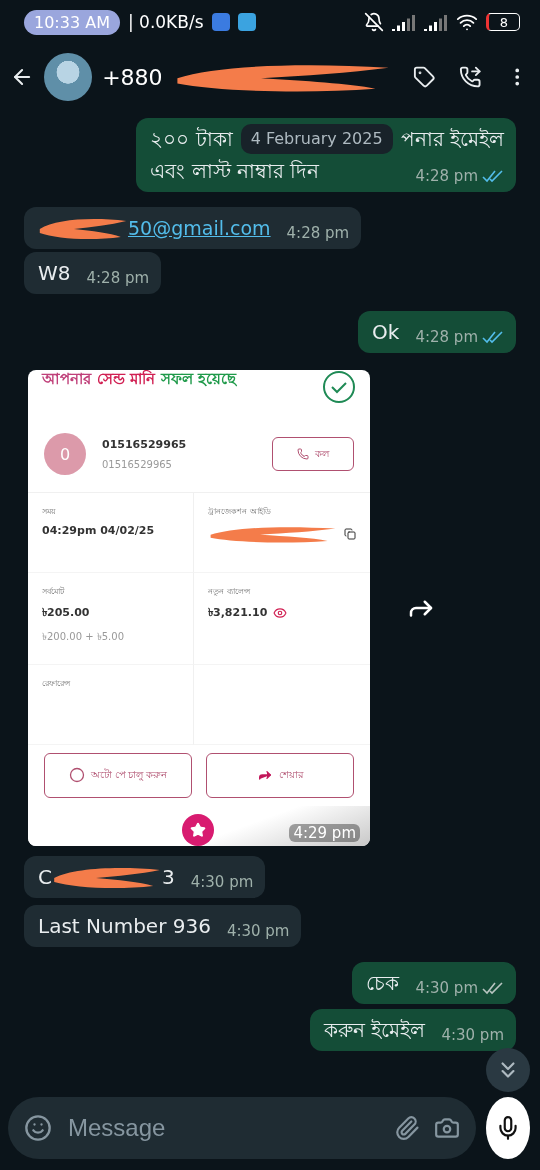 The height and width of the screenshot is (1170, 540). Describe the element at coordinates (508, 1128) in the screenshot. I see `mic-button` at that location.